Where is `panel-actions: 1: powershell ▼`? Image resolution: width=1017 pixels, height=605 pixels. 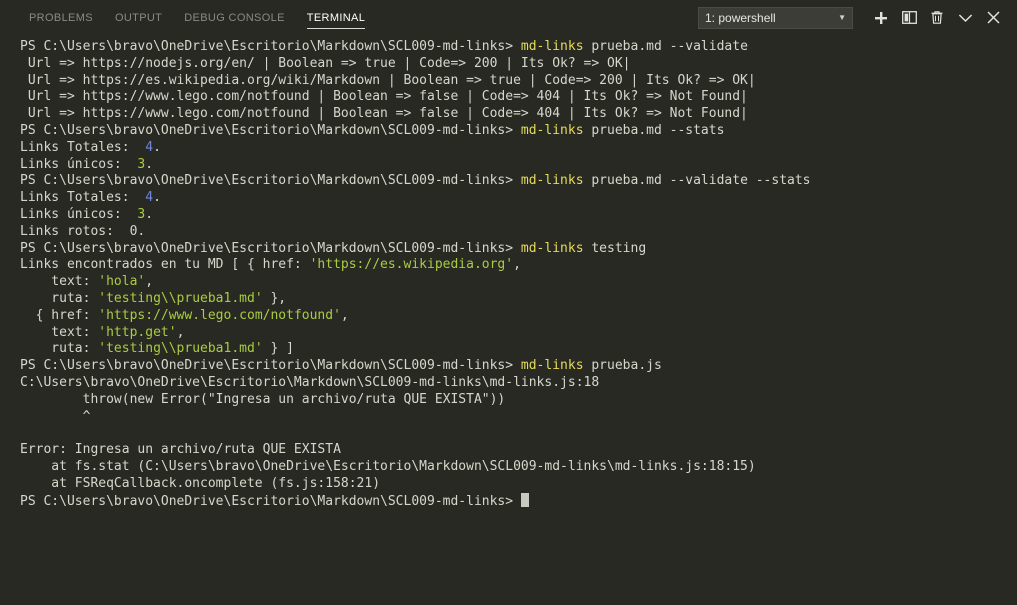
panel-actions: 1: powershell ▼ is located at coordinates (857, 17).